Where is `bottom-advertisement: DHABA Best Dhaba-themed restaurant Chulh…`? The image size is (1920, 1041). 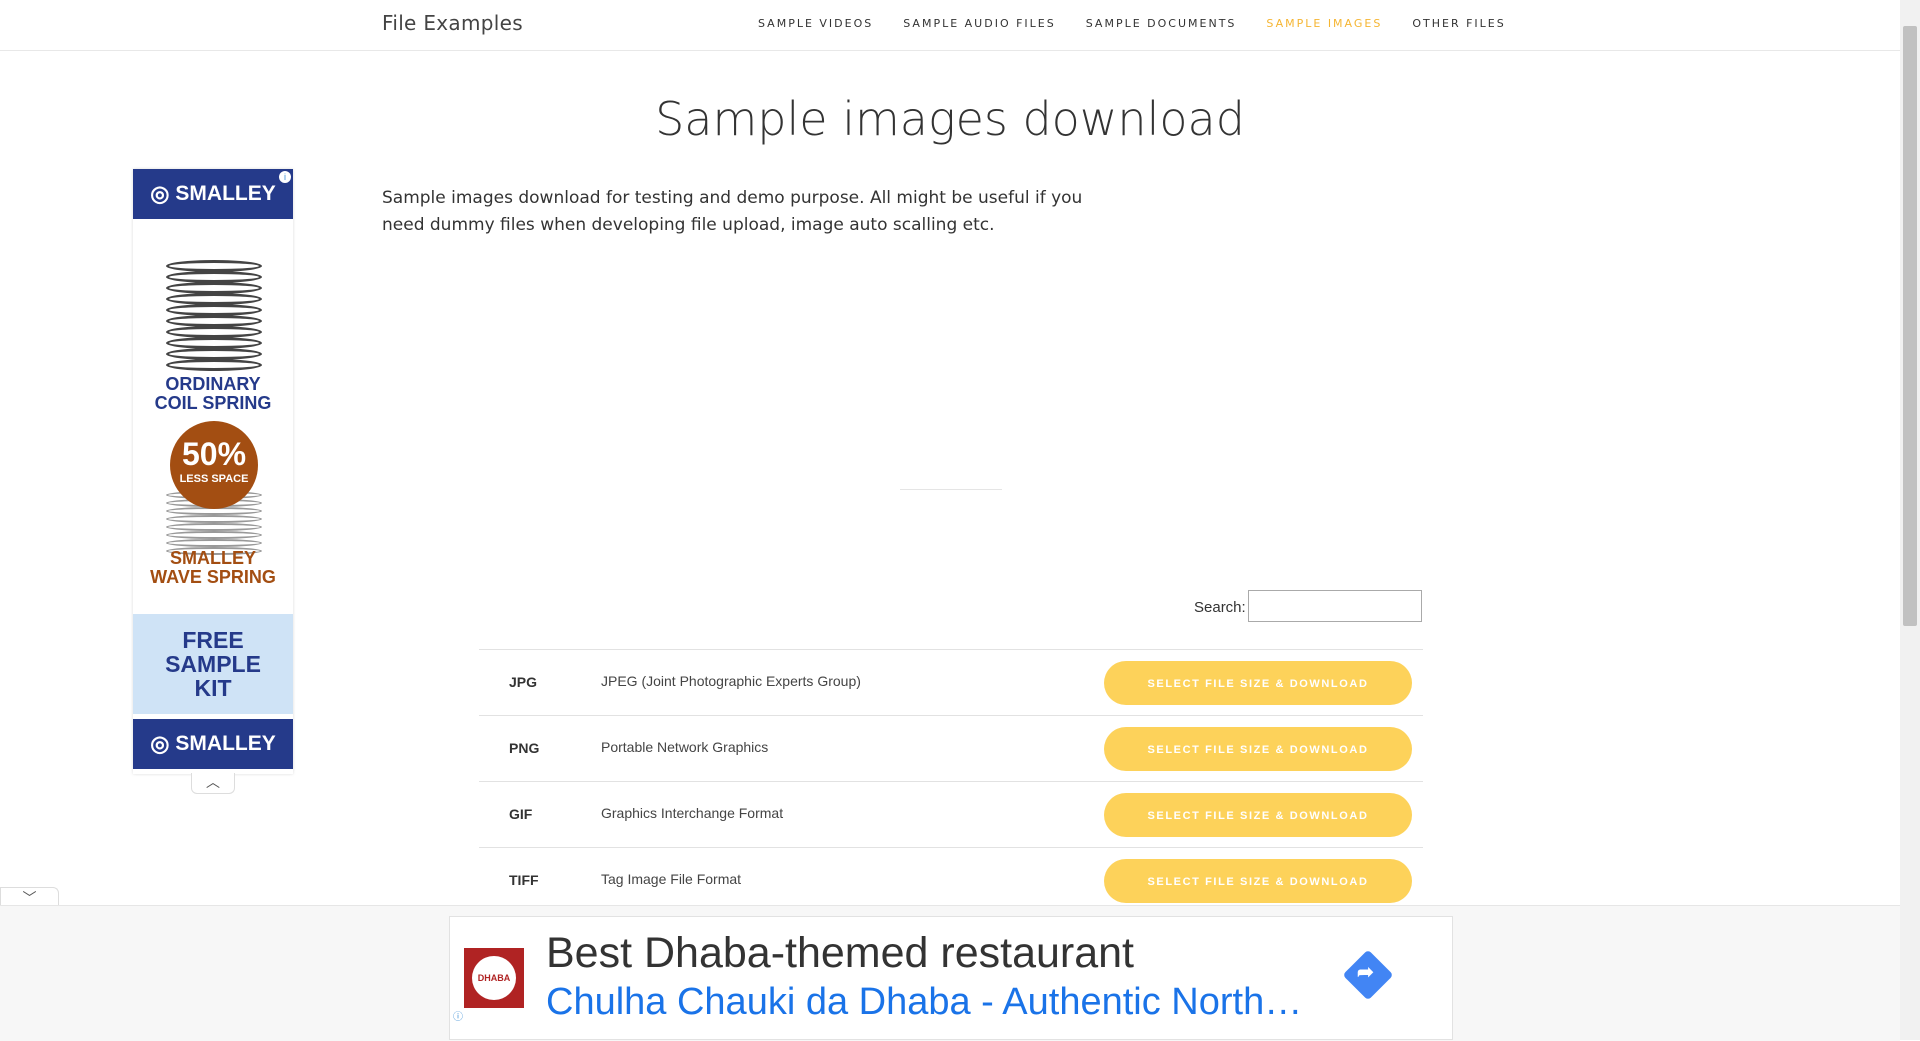
bottom-advertisement: DHABA Best Dhaba-themed restaurant Chulh… is located at coordinates (951, 978).